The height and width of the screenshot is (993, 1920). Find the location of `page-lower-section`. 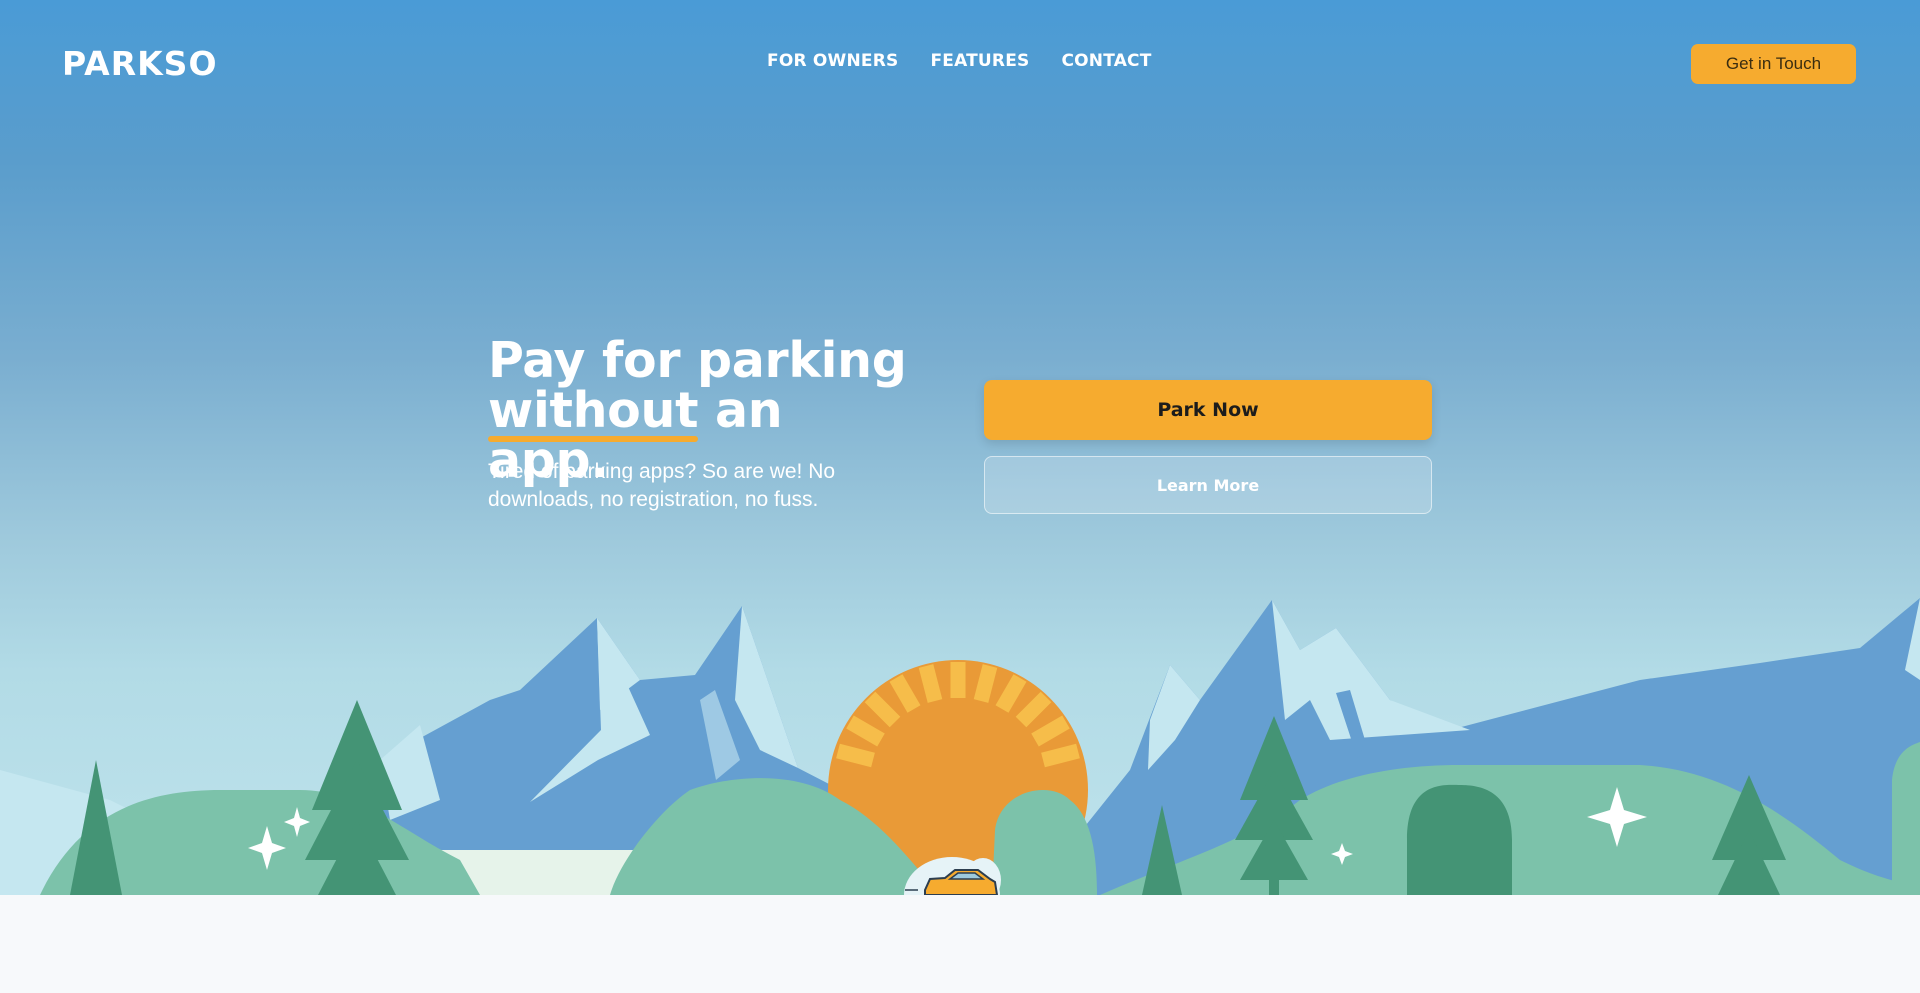

page-lower-section is located at coordinates (960, 944).